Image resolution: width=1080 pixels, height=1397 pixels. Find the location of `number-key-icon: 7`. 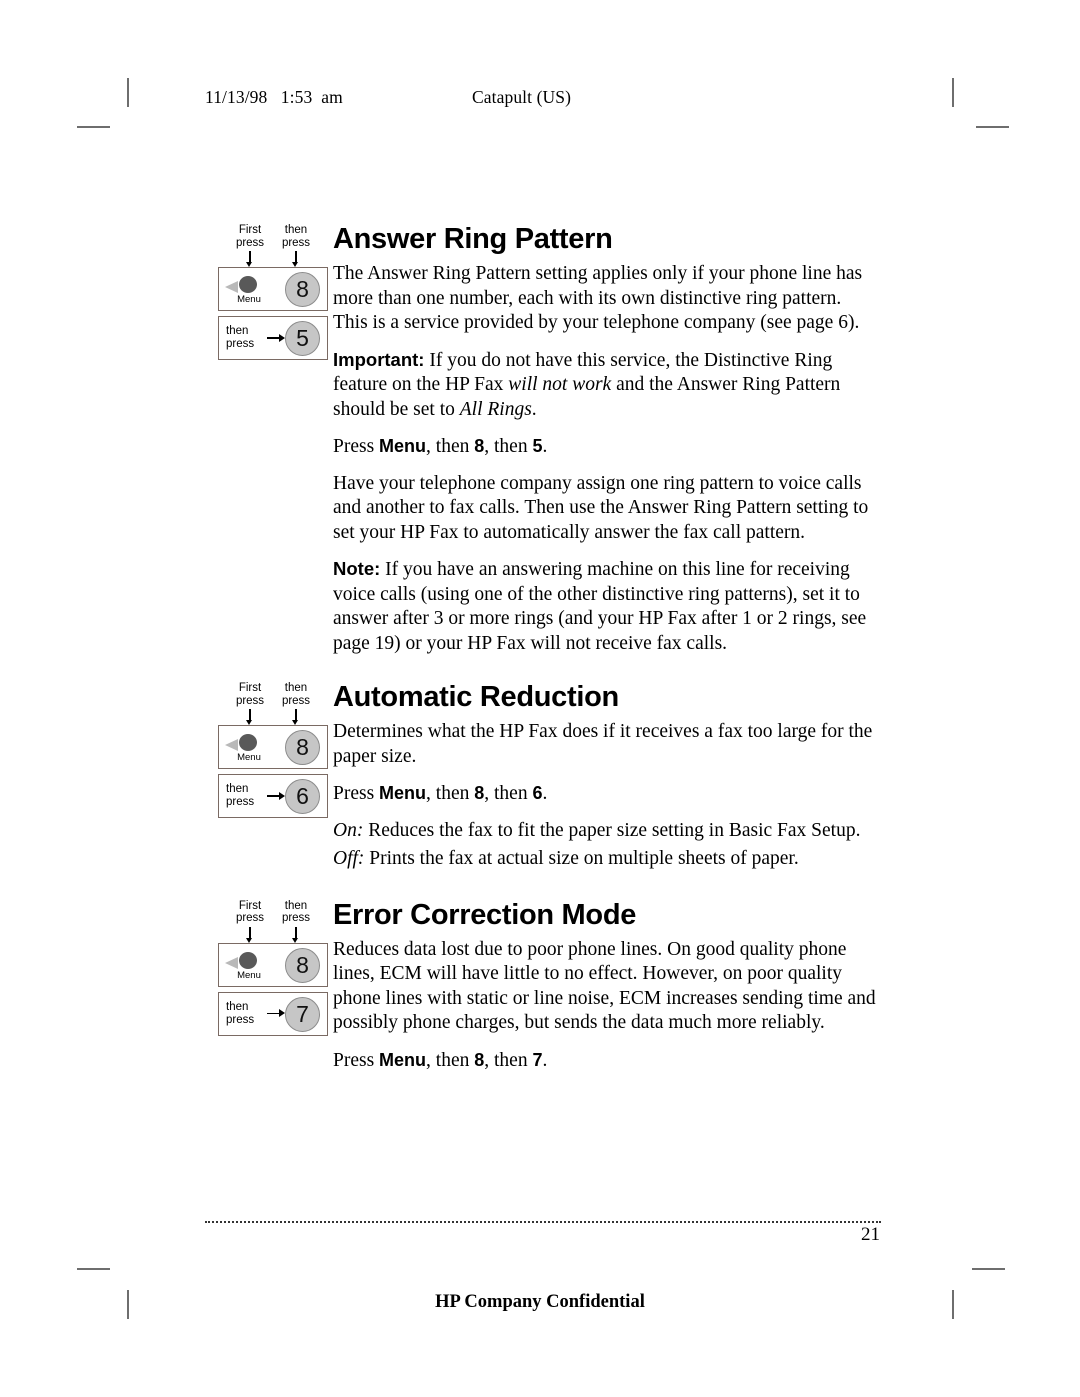

number-key-icon: 7 is located at coordinates (302, 1014).